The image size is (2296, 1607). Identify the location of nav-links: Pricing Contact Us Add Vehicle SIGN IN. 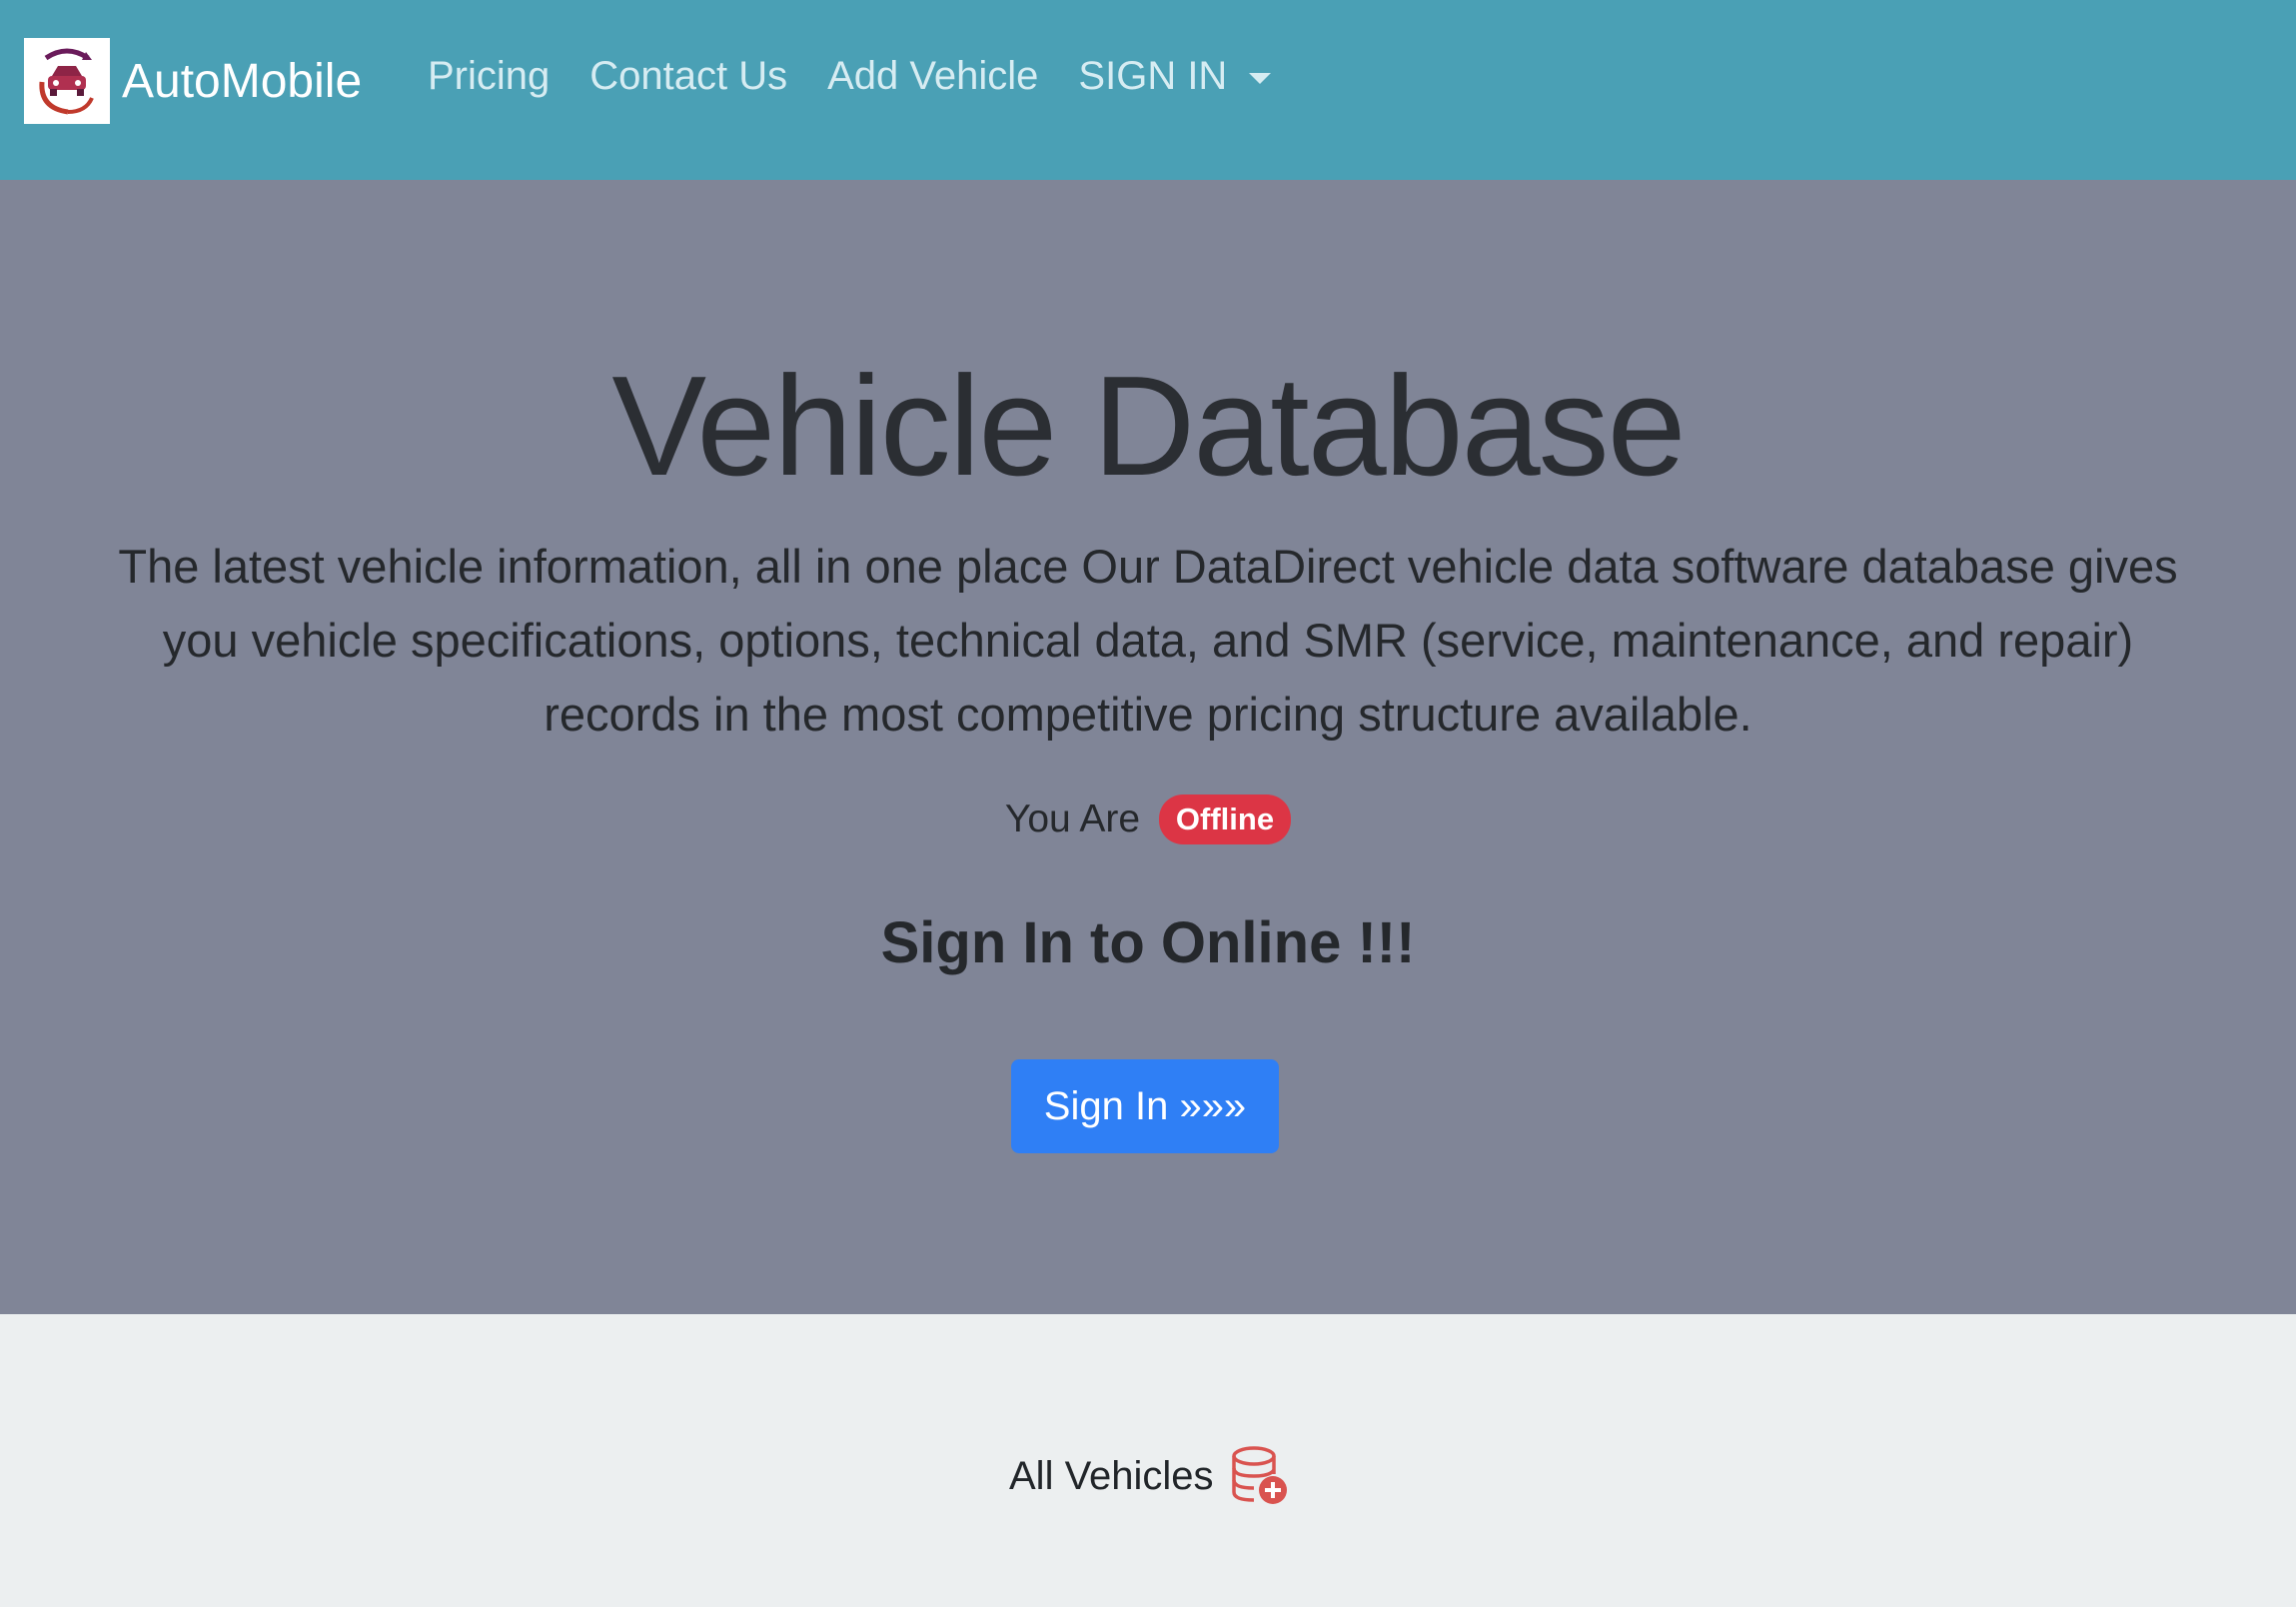
(869, 76).